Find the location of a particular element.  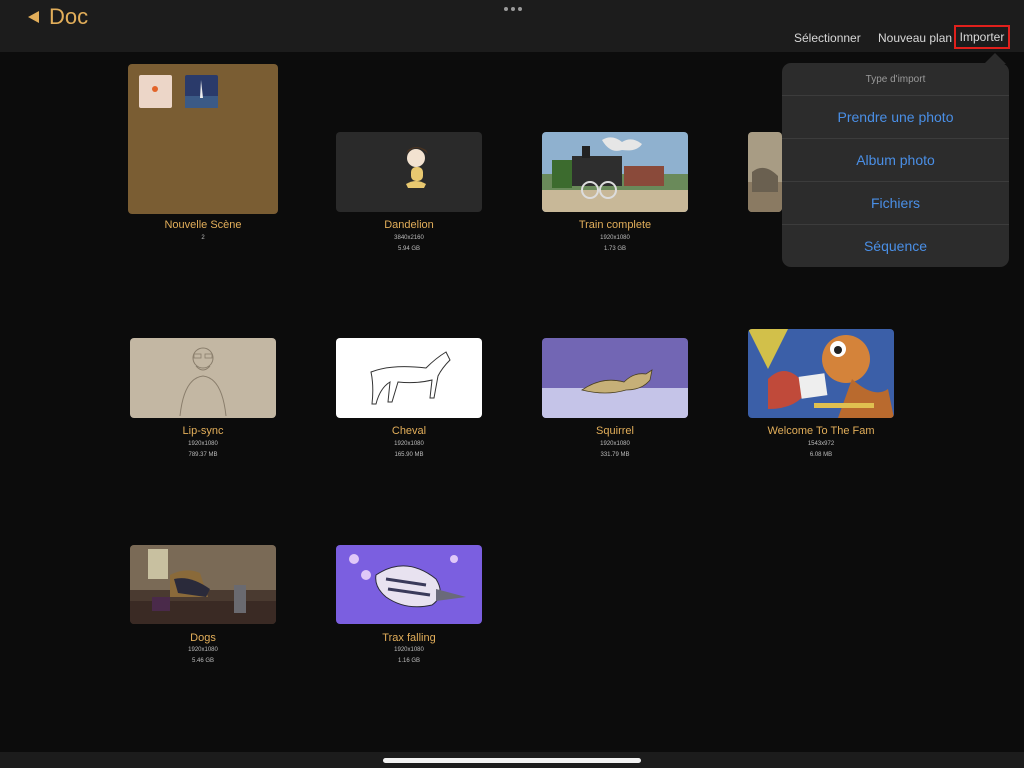

scene-size: 331.79 MB is located at coordinates (615, 455).